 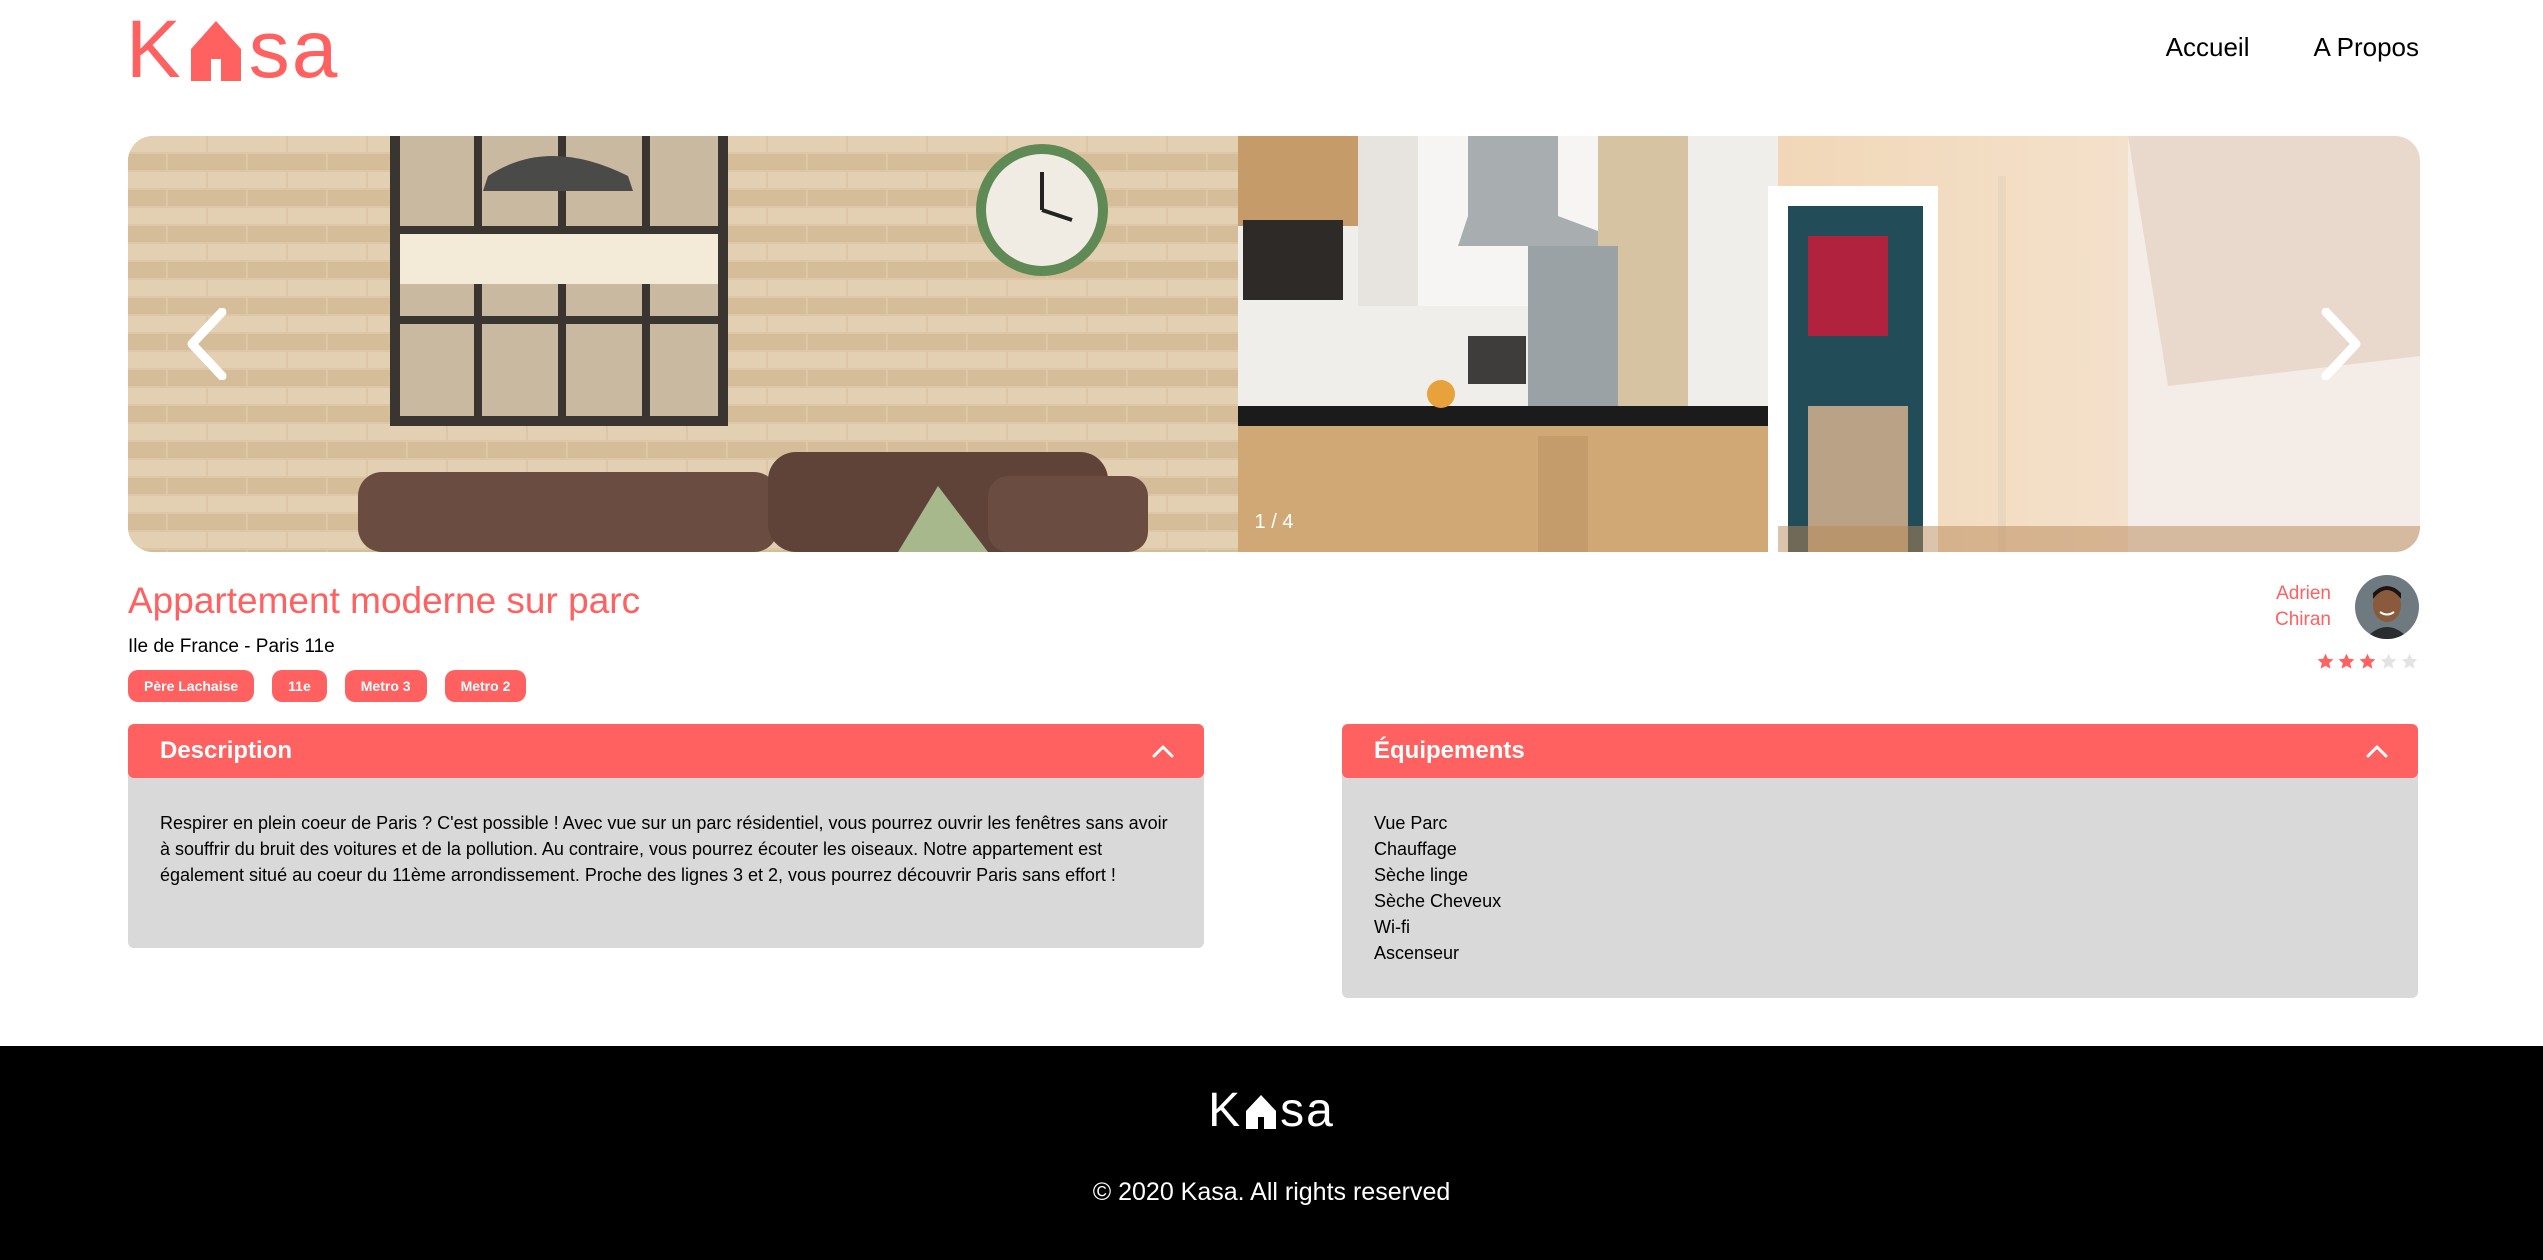 I want to click on tag: Metro 3, so click(x=385, y=686).